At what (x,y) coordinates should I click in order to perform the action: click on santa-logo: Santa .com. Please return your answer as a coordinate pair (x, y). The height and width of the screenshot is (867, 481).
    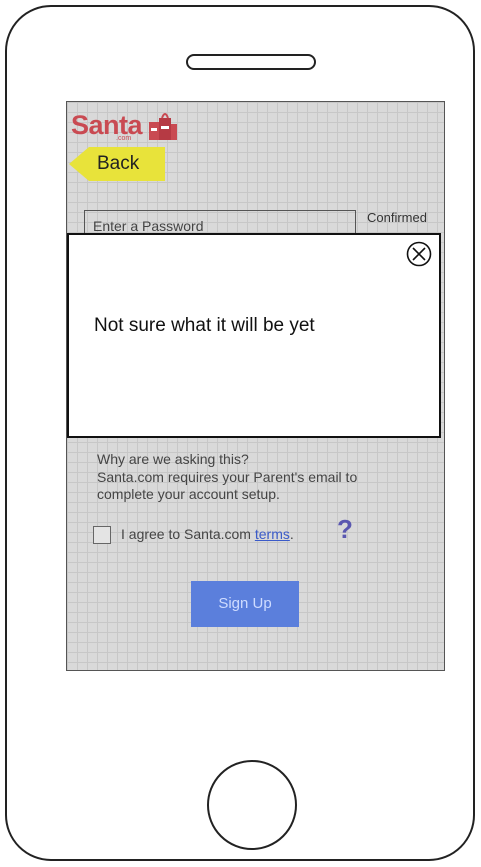
    Looking at the image, I should click on (131, 125).